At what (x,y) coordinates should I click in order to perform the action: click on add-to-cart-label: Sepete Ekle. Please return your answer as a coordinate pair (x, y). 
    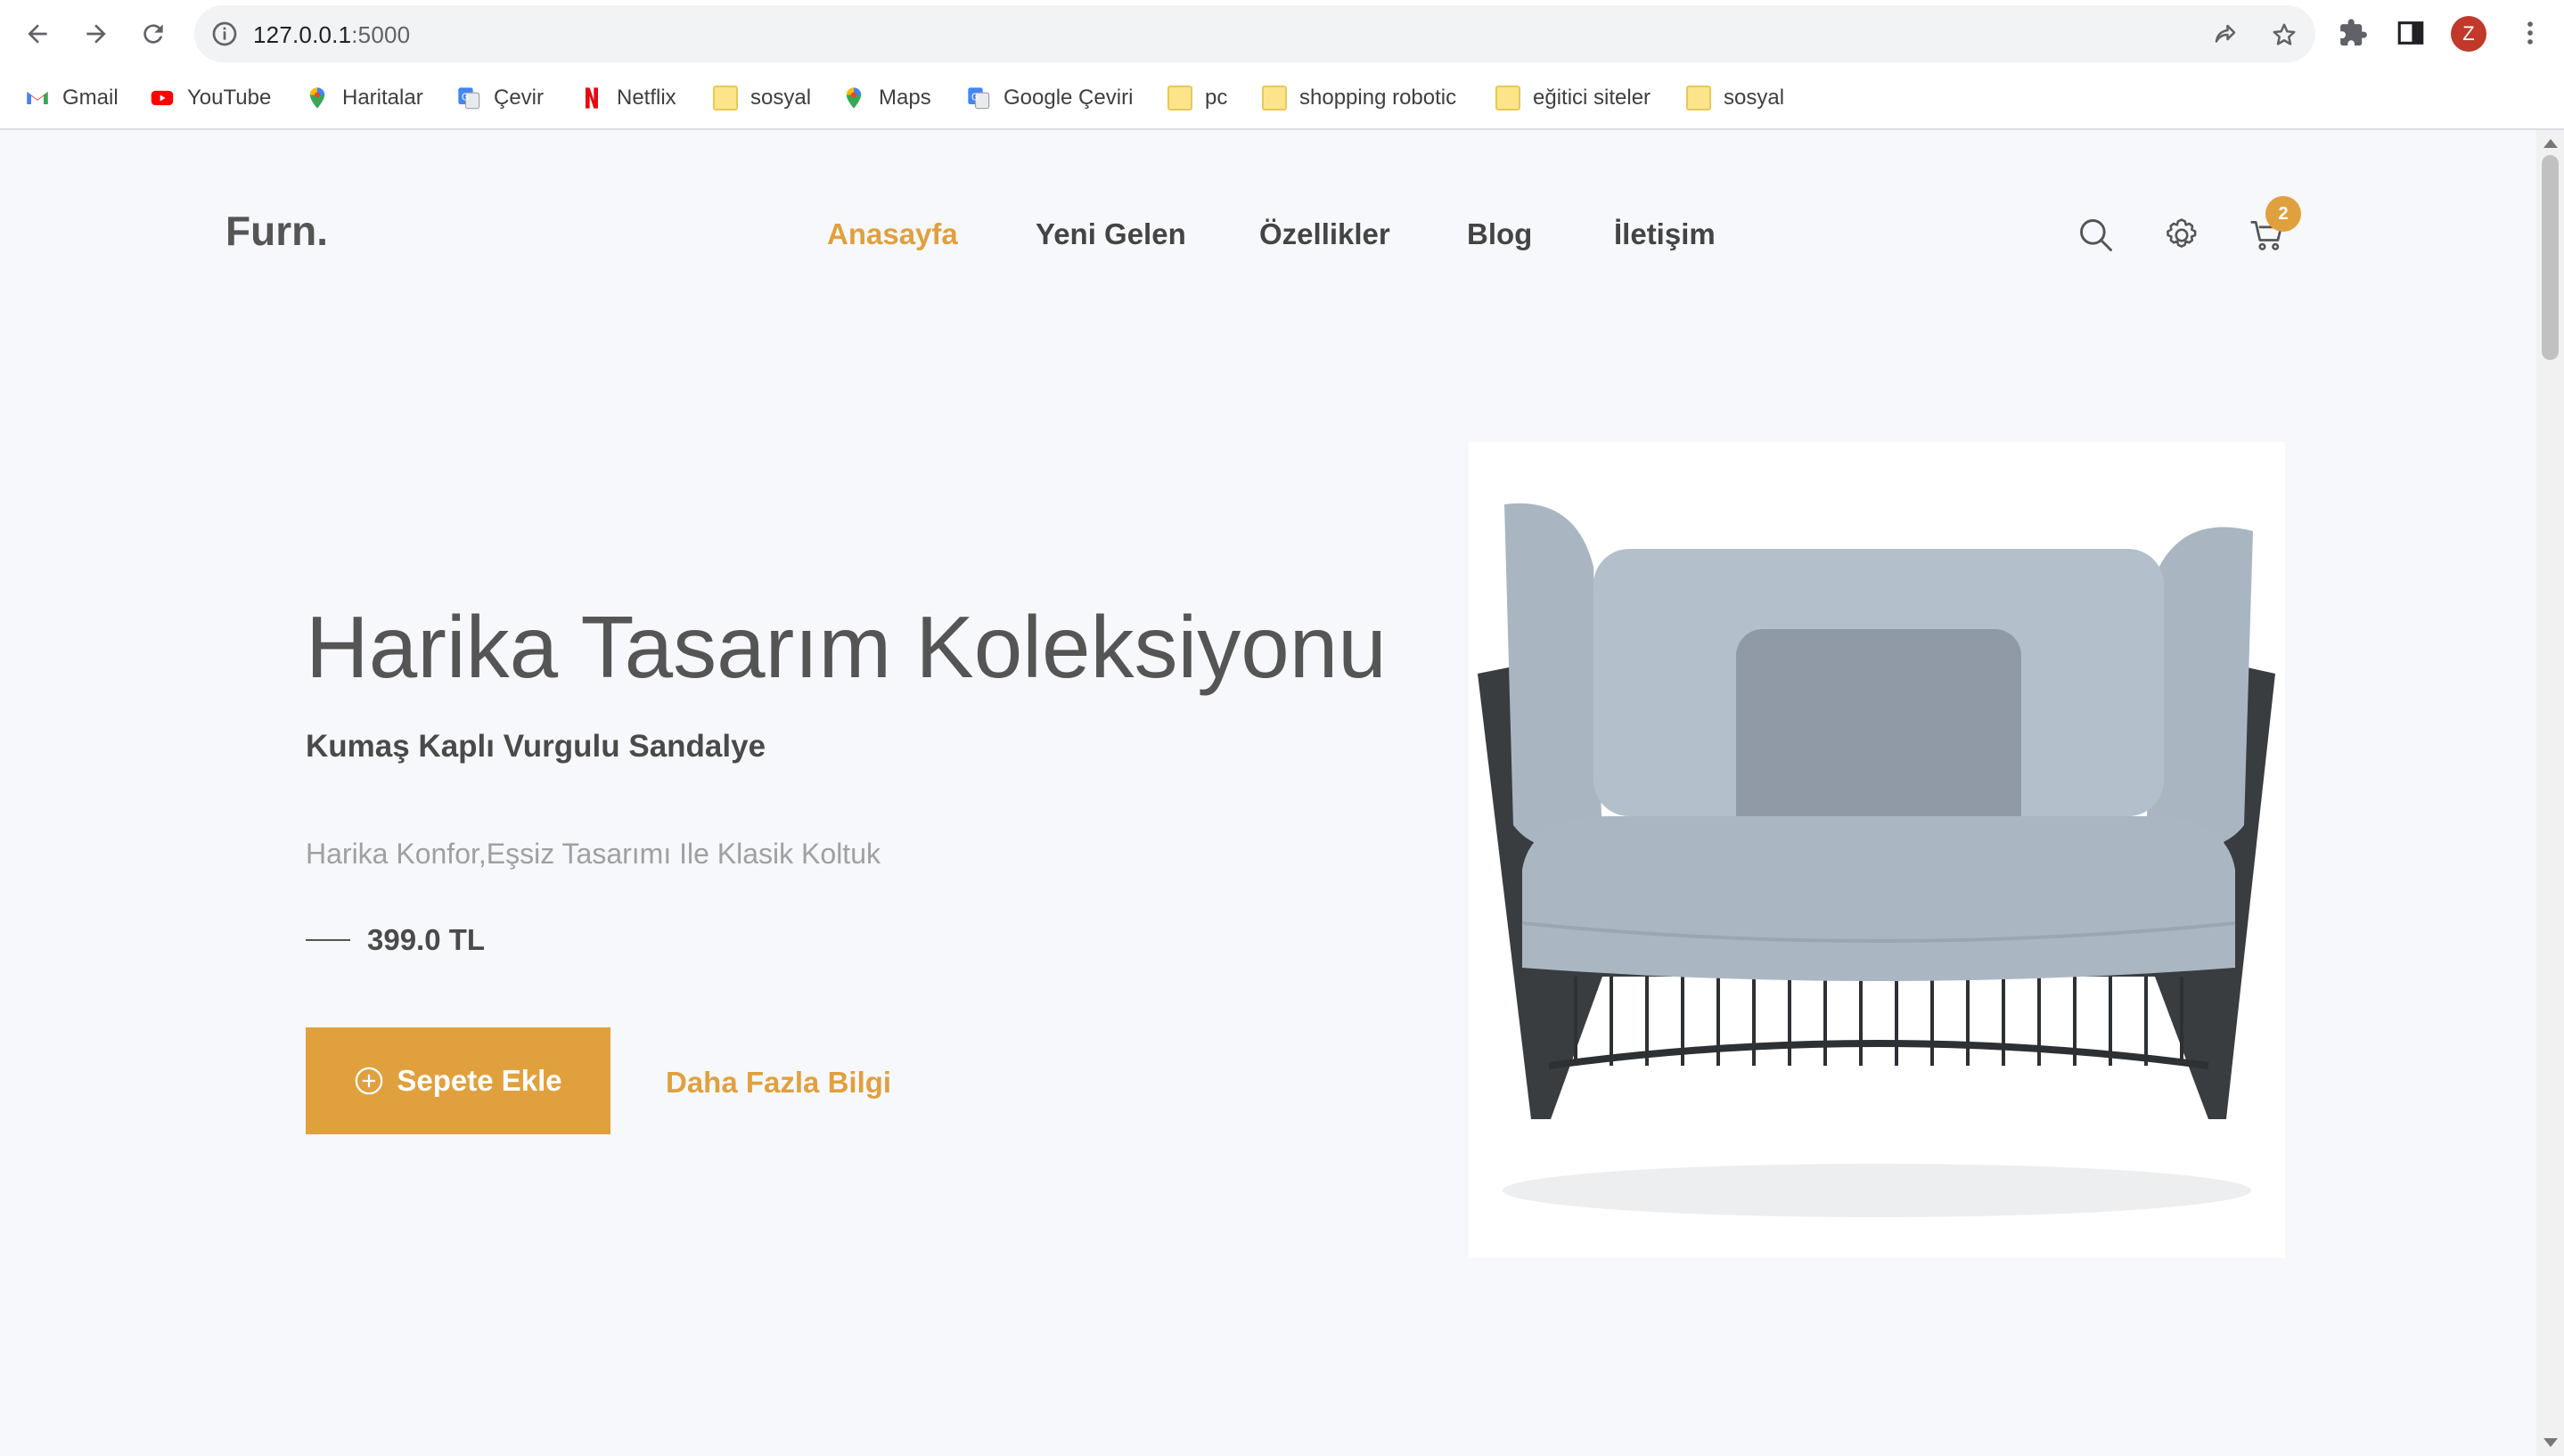
    Looking at the image, I should click on (479, 1080).